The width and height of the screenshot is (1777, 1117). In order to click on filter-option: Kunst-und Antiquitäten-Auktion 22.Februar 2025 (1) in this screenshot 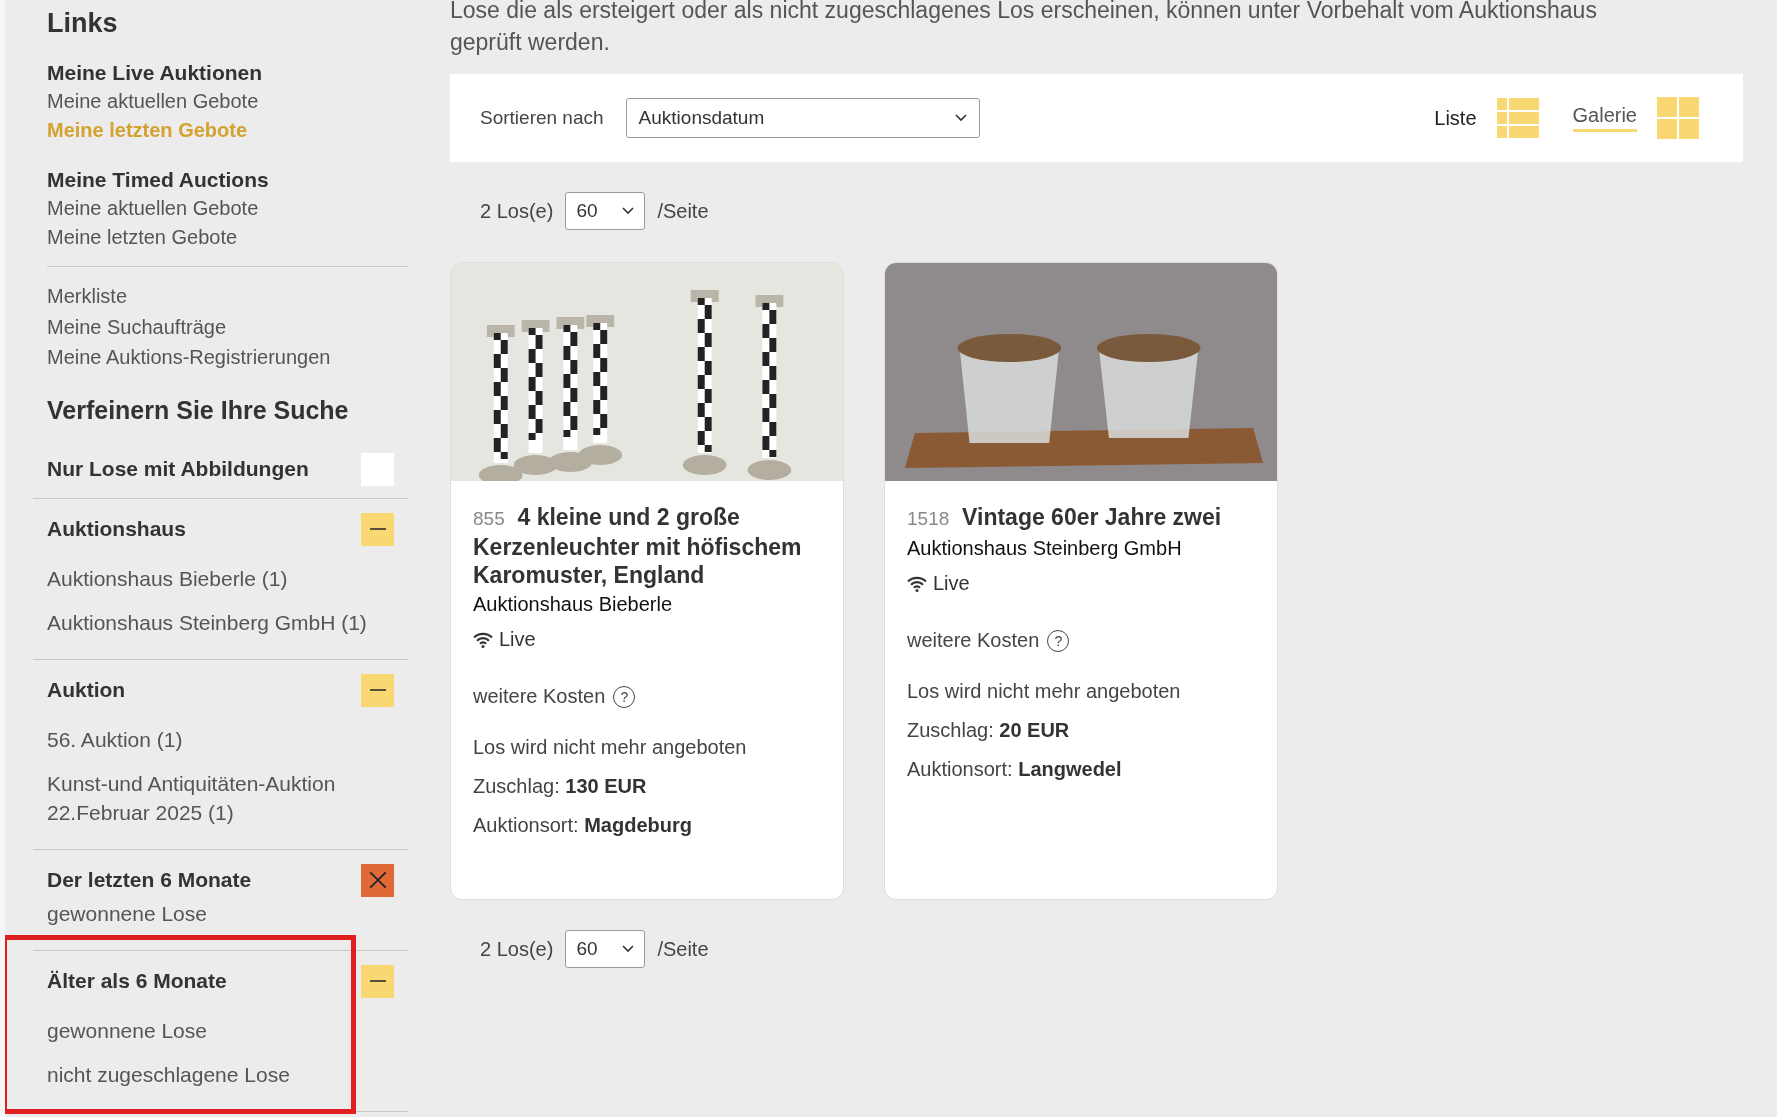, I will do `click(220, 797)`.